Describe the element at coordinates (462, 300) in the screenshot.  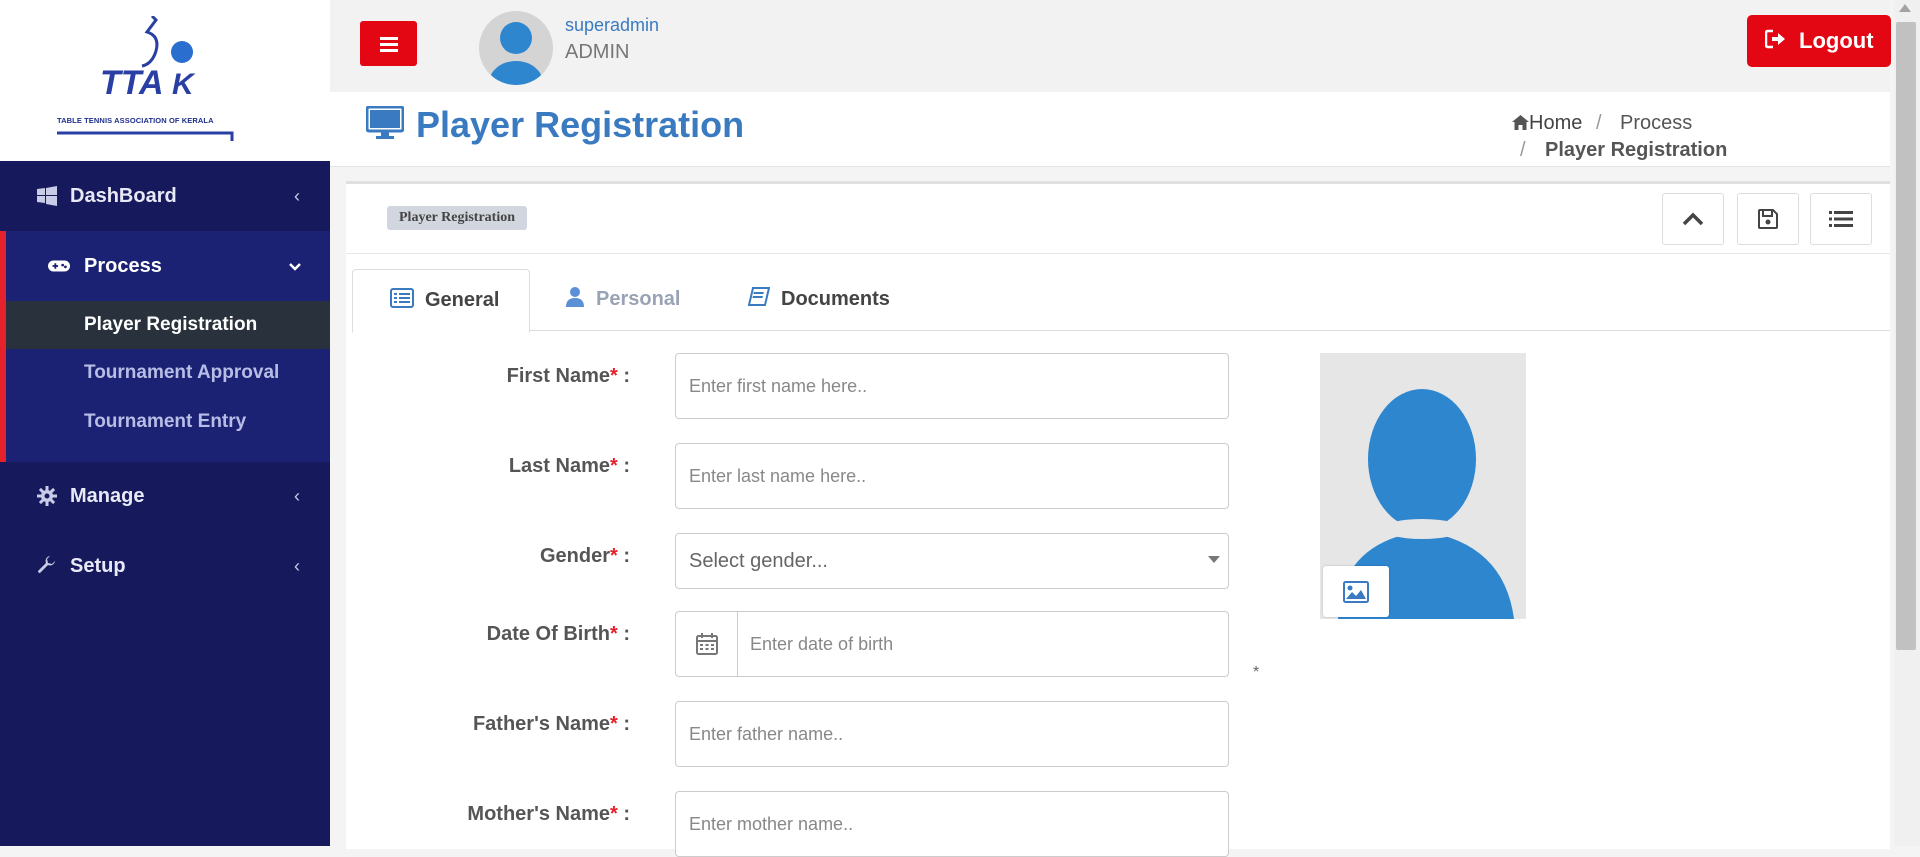
I see `tab-label: General` at that location.